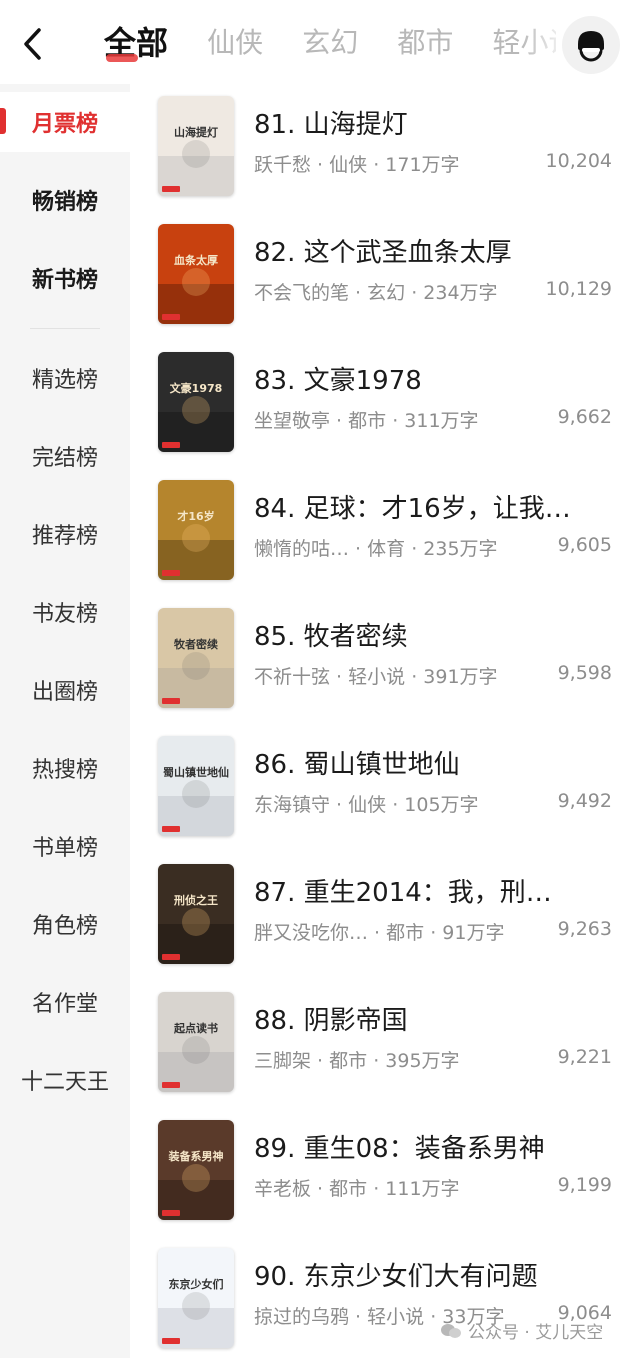 This screenshot has height=1358, width=640. I want to click on book-genre: 体育, so click(386, 549).